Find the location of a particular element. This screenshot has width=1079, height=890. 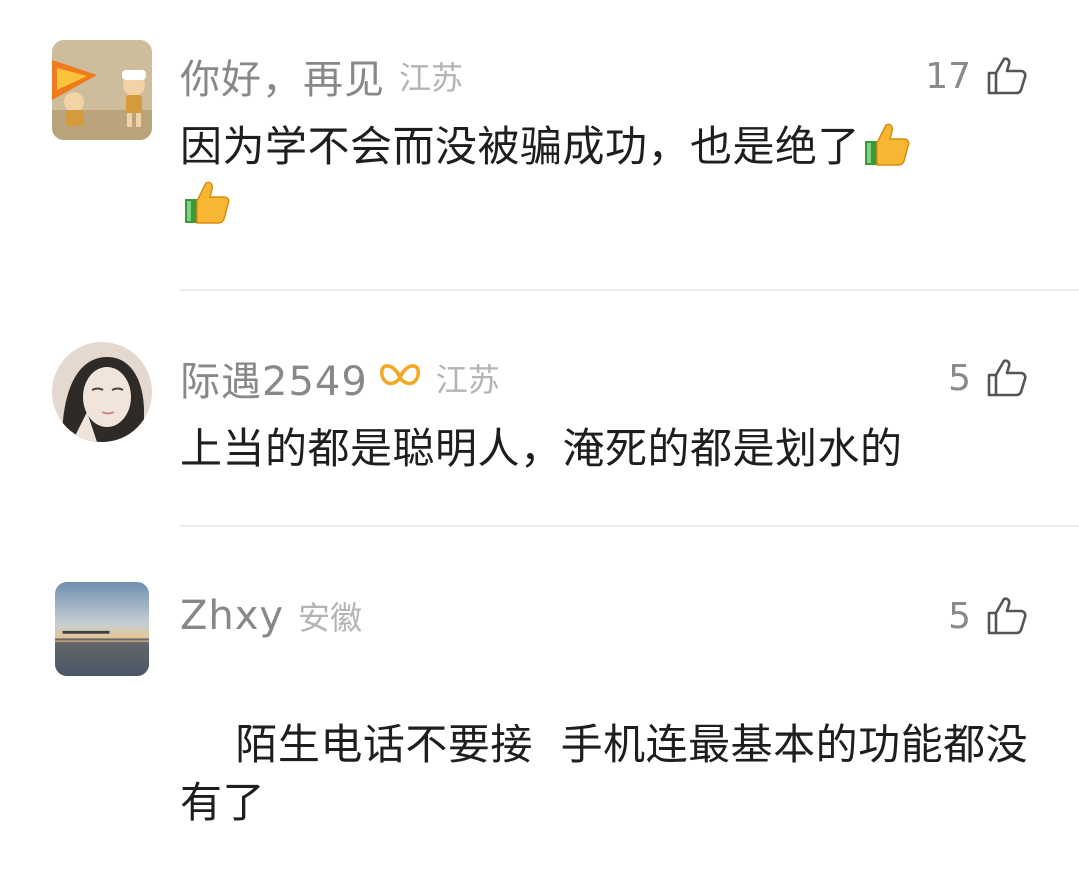

username: 际遇2549 is located at coordinates (274, 378).